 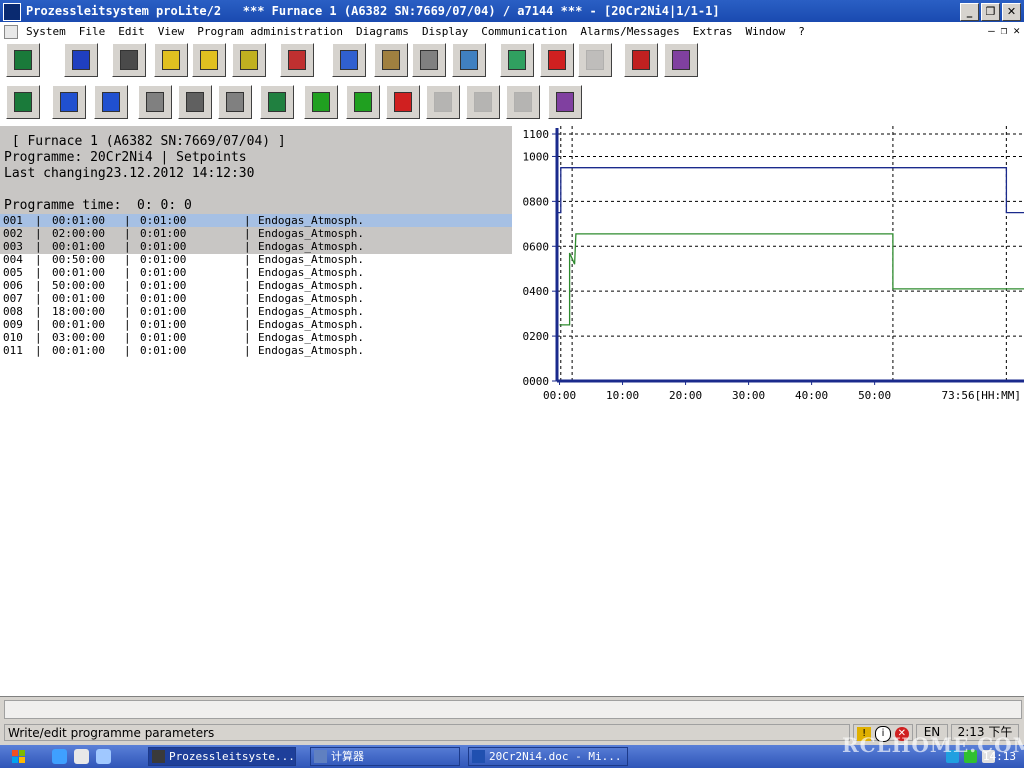 I want to click on alarm-button, so click(x=557, y=60).